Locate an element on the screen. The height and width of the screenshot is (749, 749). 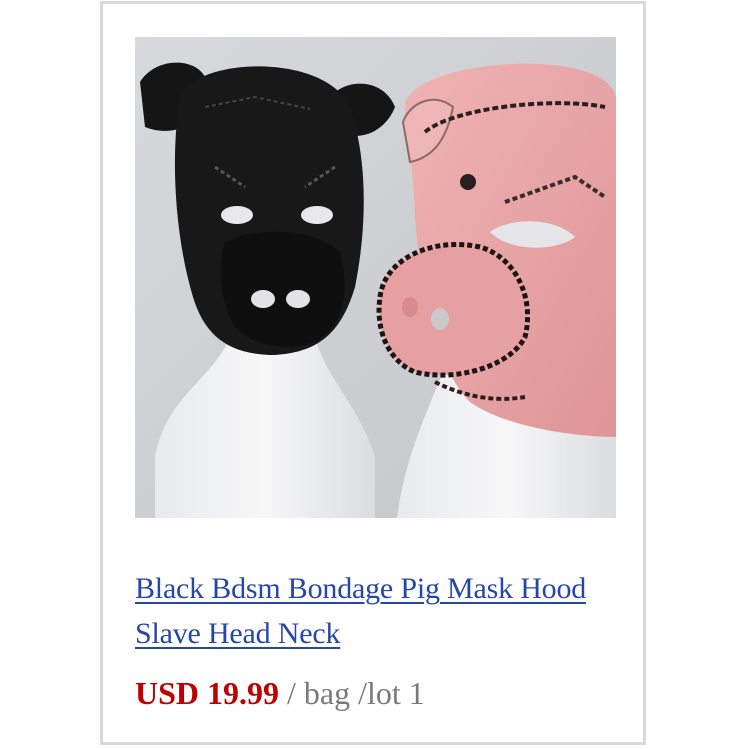
price-unit: / bag /lot 1 is located at coordinates (352, 693).